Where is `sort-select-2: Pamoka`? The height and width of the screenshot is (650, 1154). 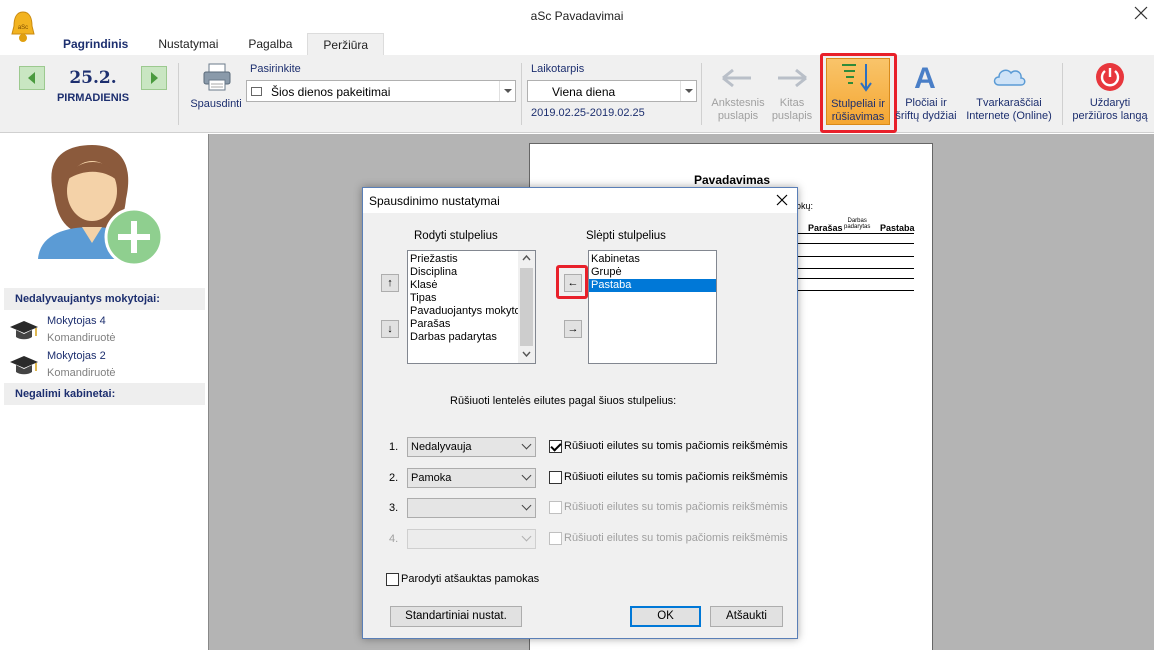 sort-select-2: Pamoka is located at coordinates (471, 478).